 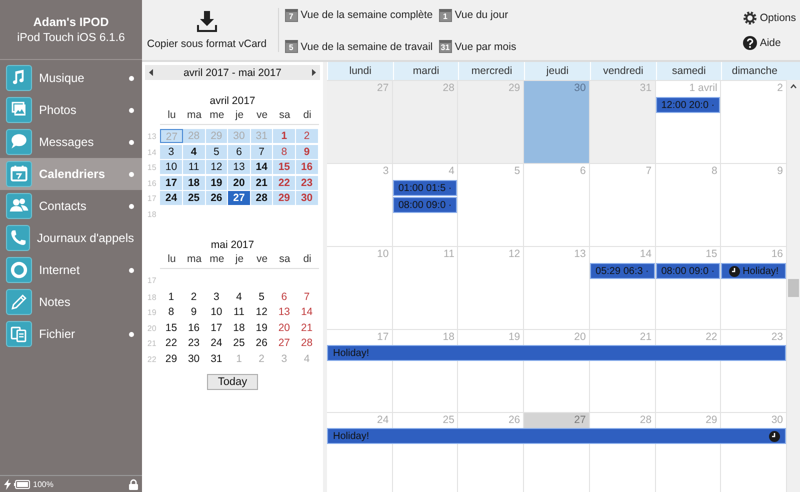 I want to click on calendar-day: 9, so click(x=307, y=151).